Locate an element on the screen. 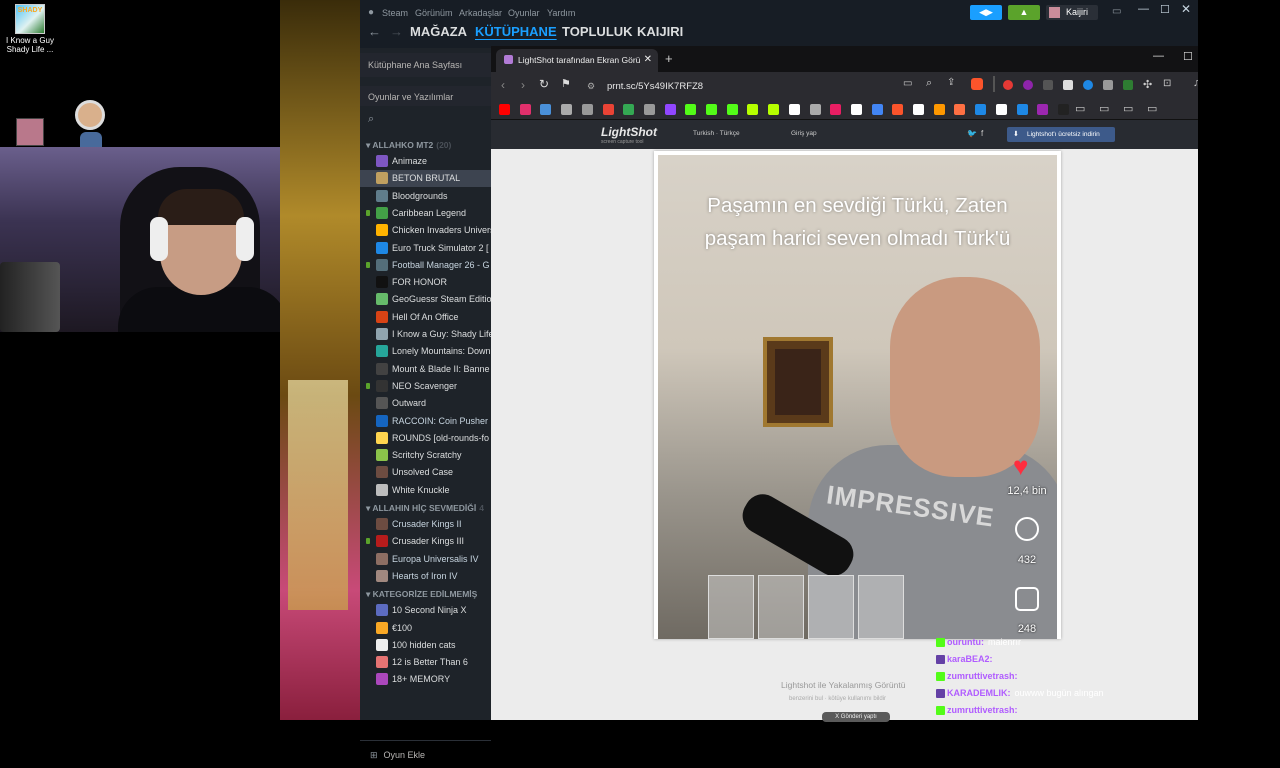 The width and height of the screenshot is (1280, 768). reload-icon: ↻ is located at coordinates (544, 84).